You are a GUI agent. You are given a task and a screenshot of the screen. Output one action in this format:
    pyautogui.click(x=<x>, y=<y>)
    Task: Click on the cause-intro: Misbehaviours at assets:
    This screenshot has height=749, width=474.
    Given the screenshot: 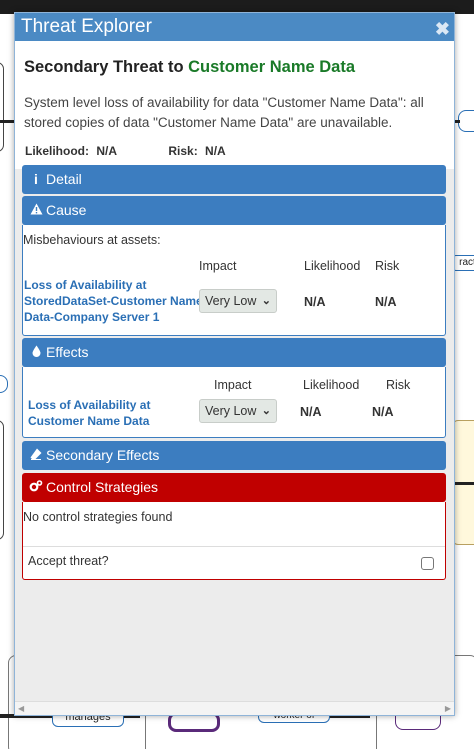 What is the action you would take?
    pyautogui.click(x=92, y=240)
    